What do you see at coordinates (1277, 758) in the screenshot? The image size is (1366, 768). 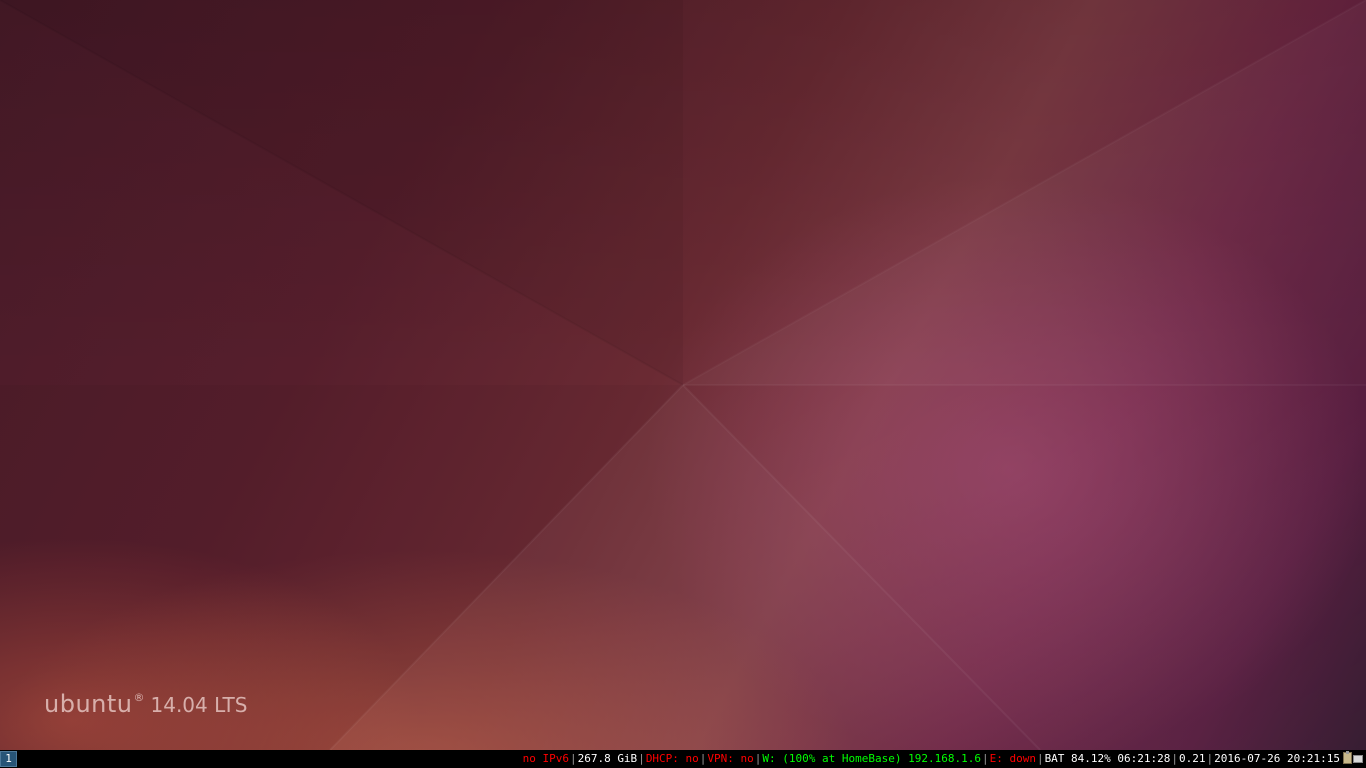 I see `datetime-status: 2016-07-26 20:21:15` at bounding box center [1277, 758].